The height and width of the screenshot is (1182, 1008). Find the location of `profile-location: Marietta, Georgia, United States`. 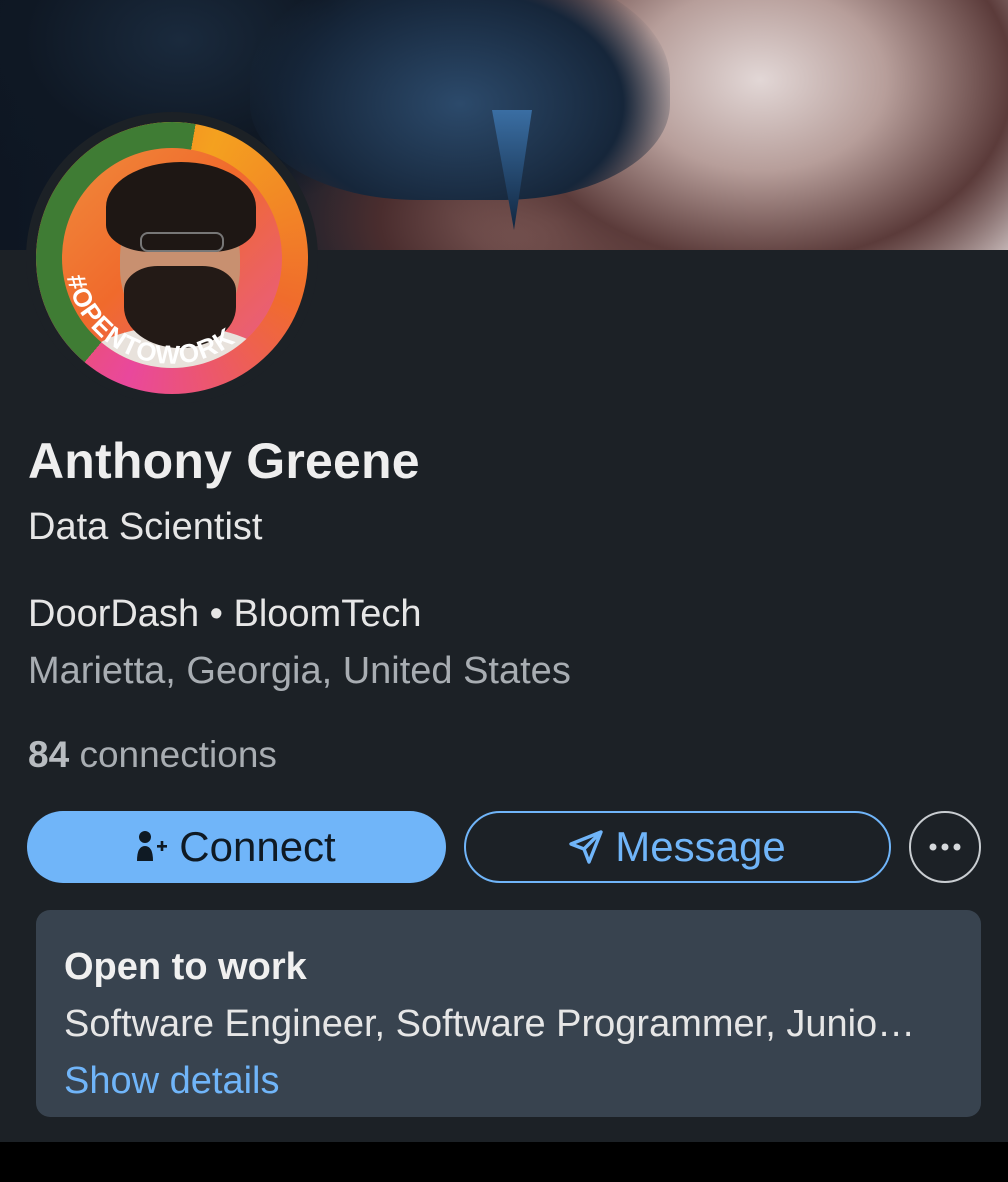

profile-location: Marietta, Georgia, United States is located at coordinates (299, 671).